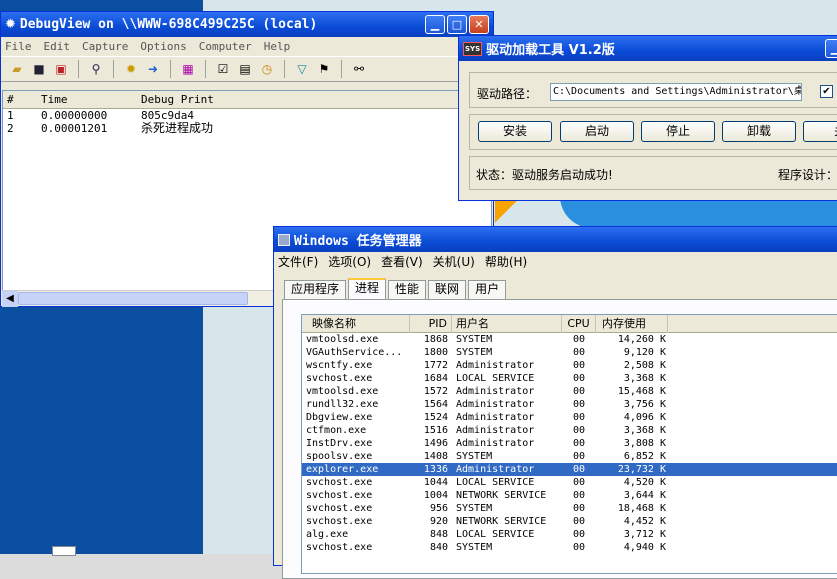 The height and width of the screenshot is (579, 837). What do you see at coordinates (555, 239) in the screenshot?
I see `taskmgr-titlebar: Windows 任务管理器` at bounding box center [555, 239].